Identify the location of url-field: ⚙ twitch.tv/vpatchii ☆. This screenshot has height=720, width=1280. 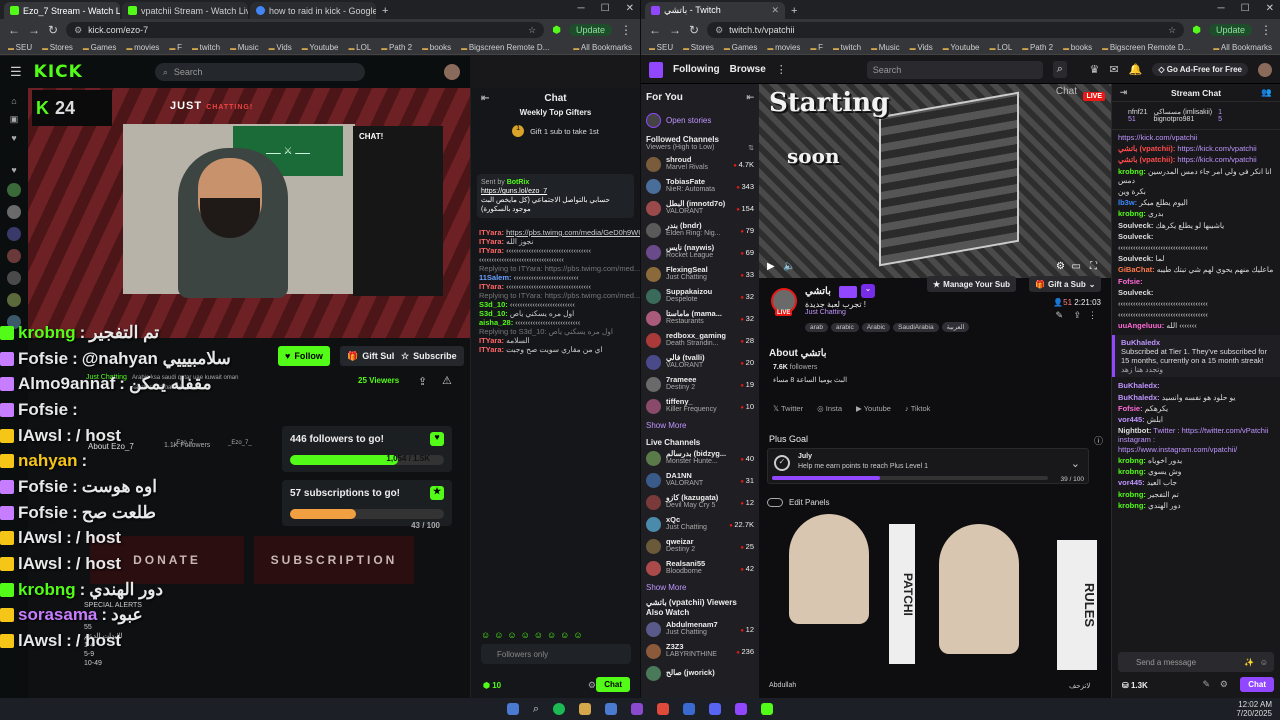
(946, 30).